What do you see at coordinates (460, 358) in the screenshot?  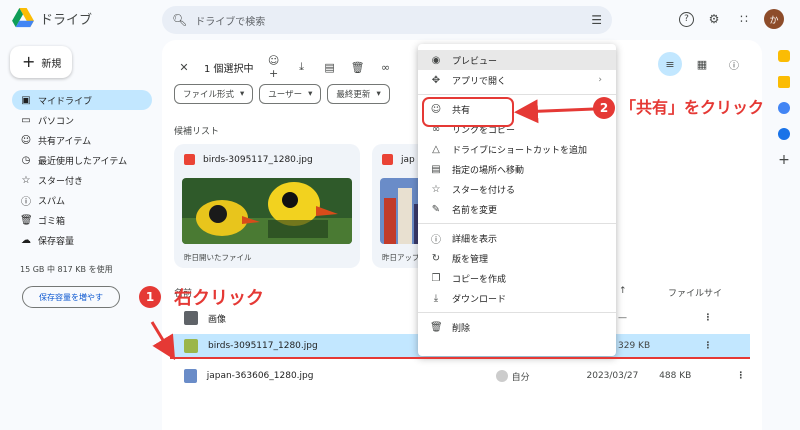 I see `selected-row-underline` at bounding box center [460, 358].